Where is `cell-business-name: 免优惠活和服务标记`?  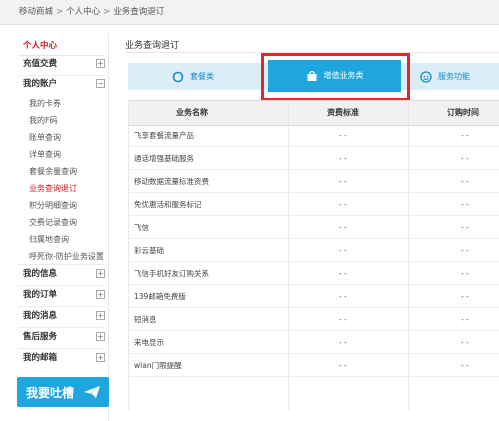 cell-business-name: 免优惠活和服务标记 is located at coordinates (168, 204).